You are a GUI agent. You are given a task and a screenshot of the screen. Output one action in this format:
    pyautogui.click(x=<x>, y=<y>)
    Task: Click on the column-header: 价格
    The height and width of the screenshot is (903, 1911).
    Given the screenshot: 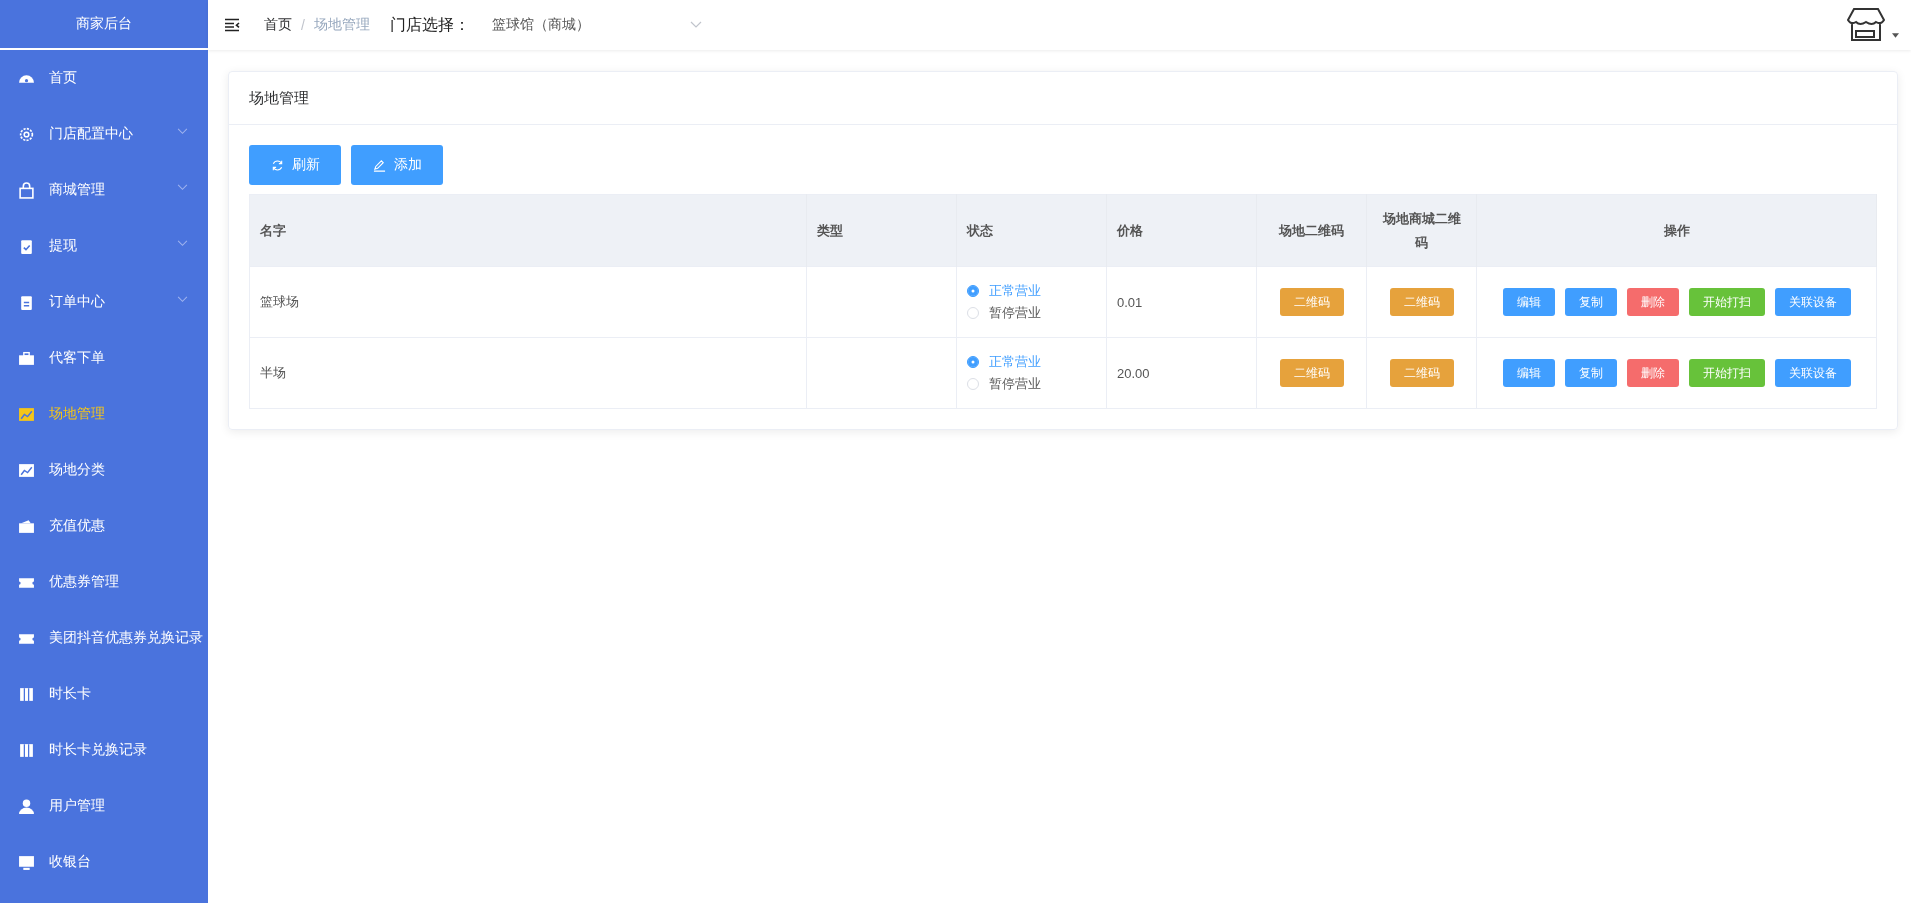 What is the action you would take?
    pyautogui.click(x=1130, y=230)
    